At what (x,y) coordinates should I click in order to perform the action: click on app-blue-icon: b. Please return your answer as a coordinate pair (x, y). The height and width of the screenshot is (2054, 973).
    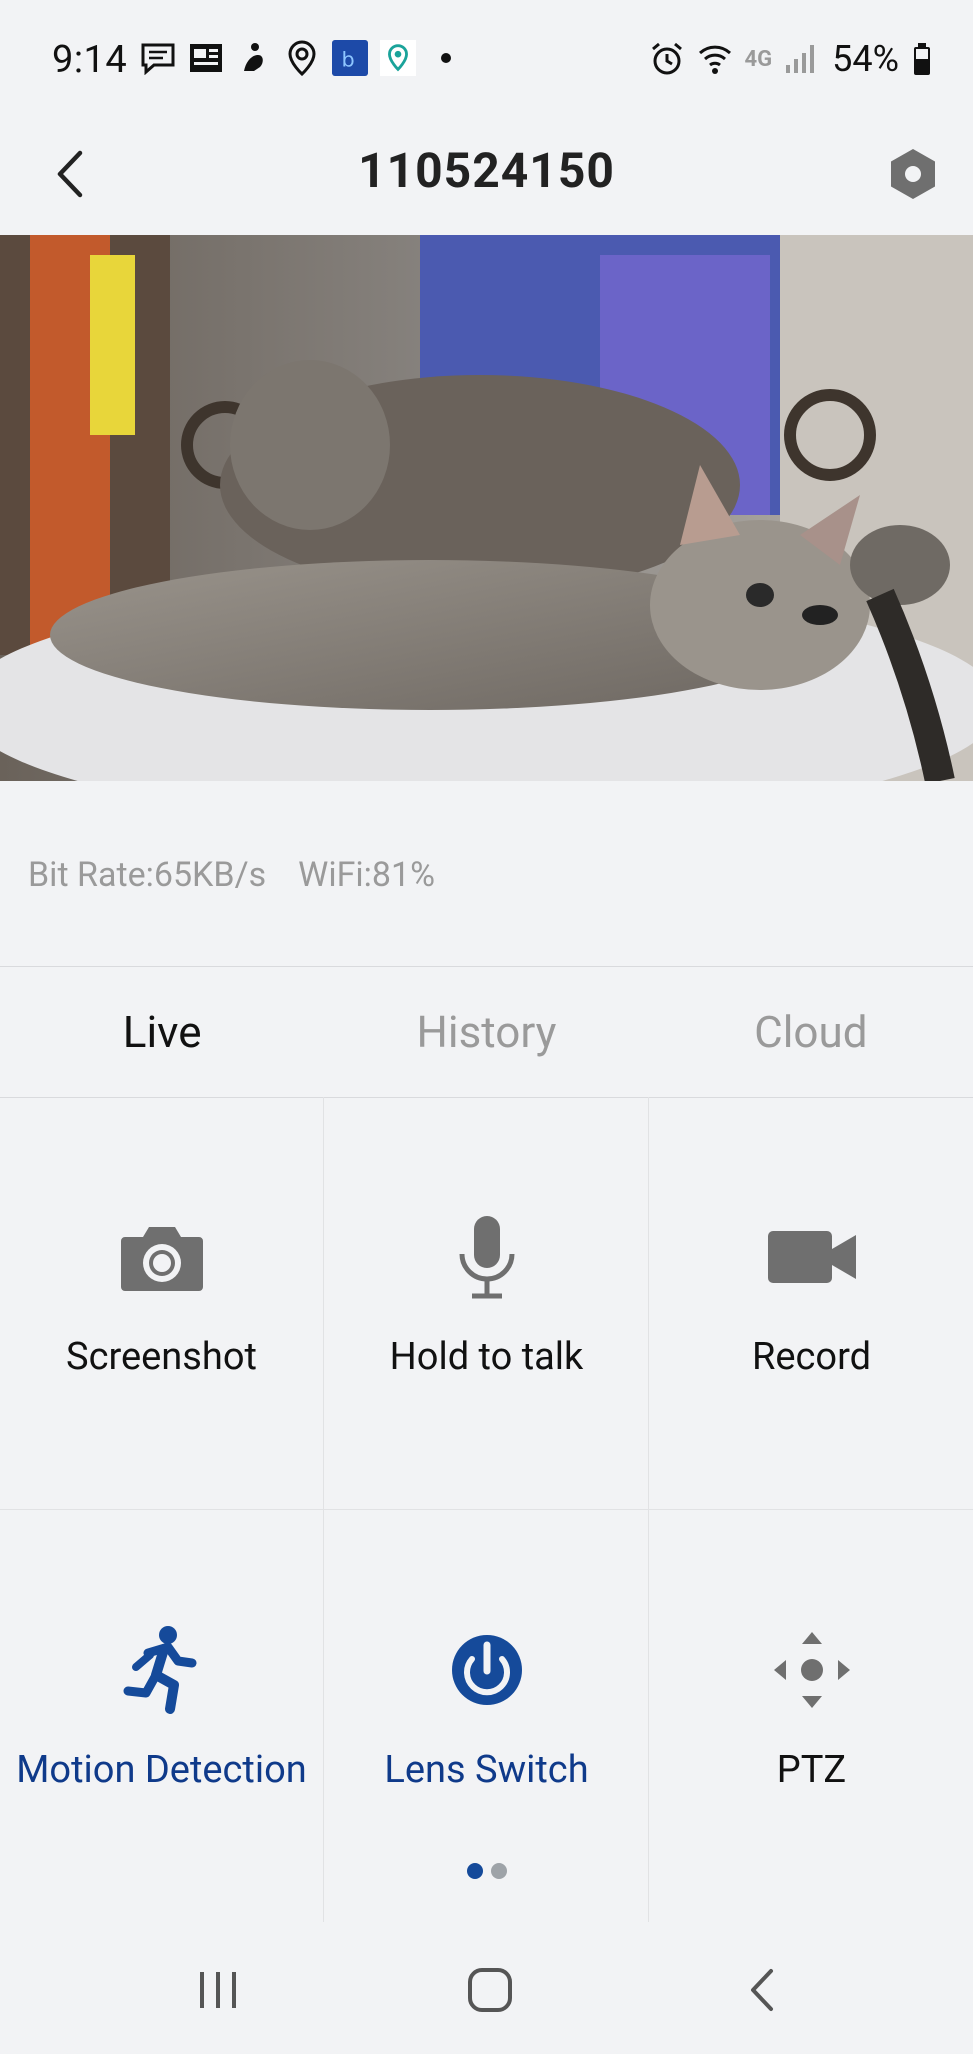
    Looking at the image, I should click on (350, 58).